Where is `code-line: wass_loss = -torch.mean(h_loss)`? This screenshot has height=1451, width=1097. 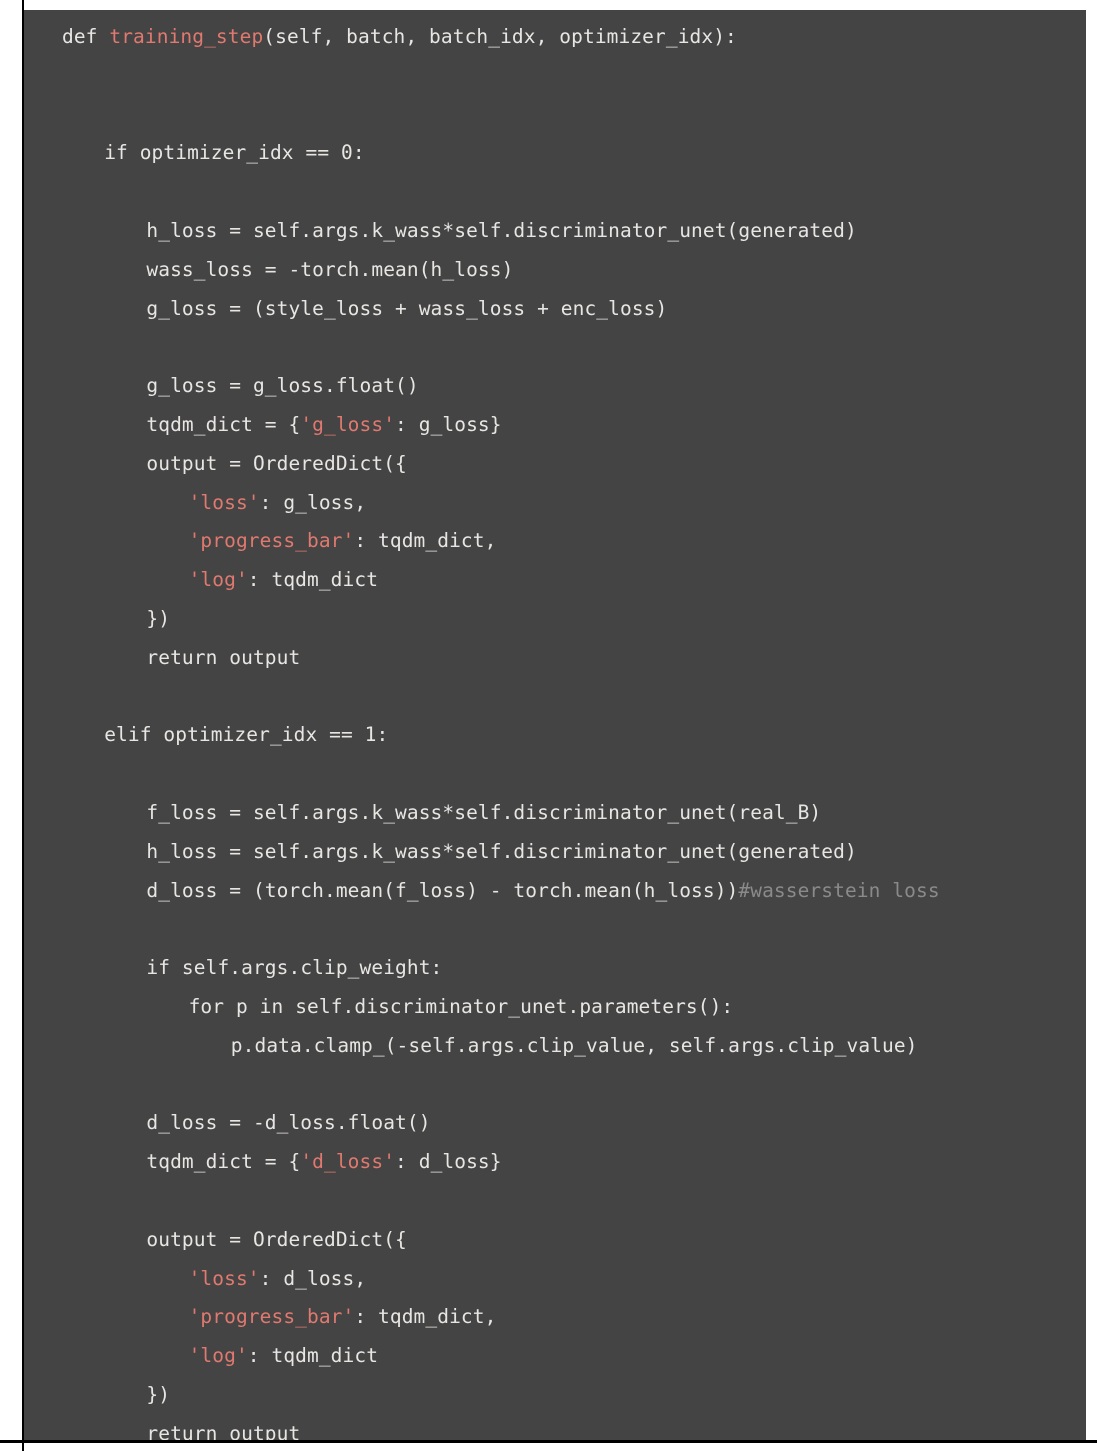
code-line: wass_loss = -torch.mean(h_loss) is located at coordinates (574, 270).